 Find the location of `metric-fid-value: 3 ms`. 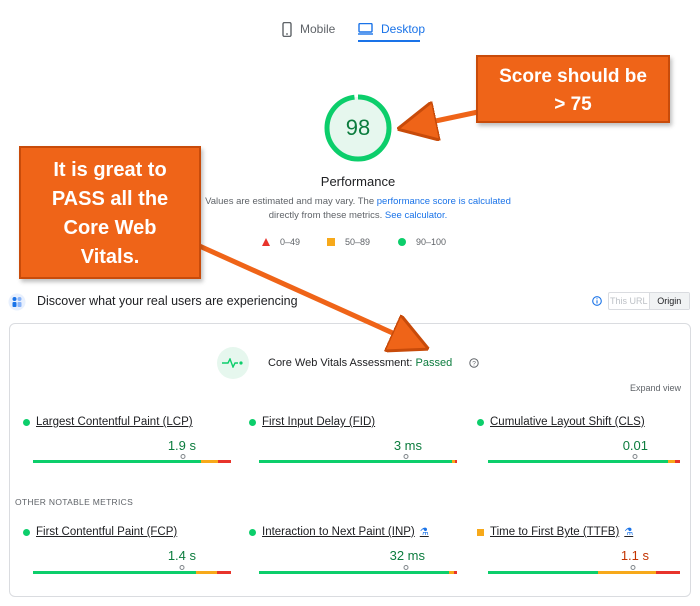

metric-fid-value: 3 ms is located at coordinates (407, 445).